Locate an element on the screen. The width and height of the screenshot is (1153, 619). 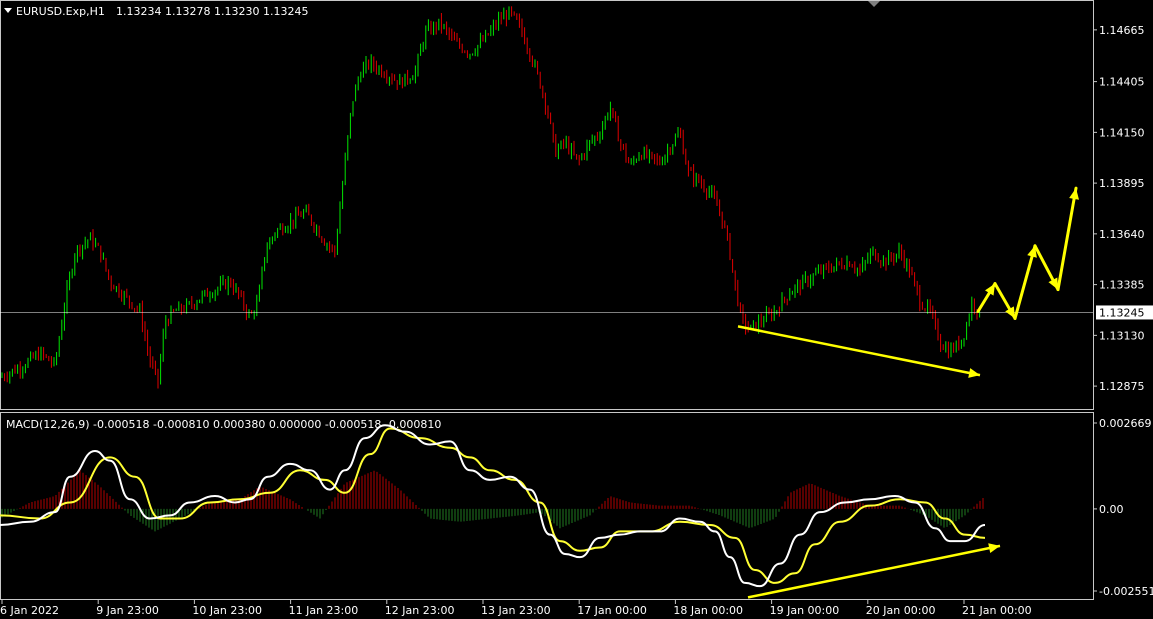
price-tick-label: 1.13895 is located at coordinates (1122, 183).